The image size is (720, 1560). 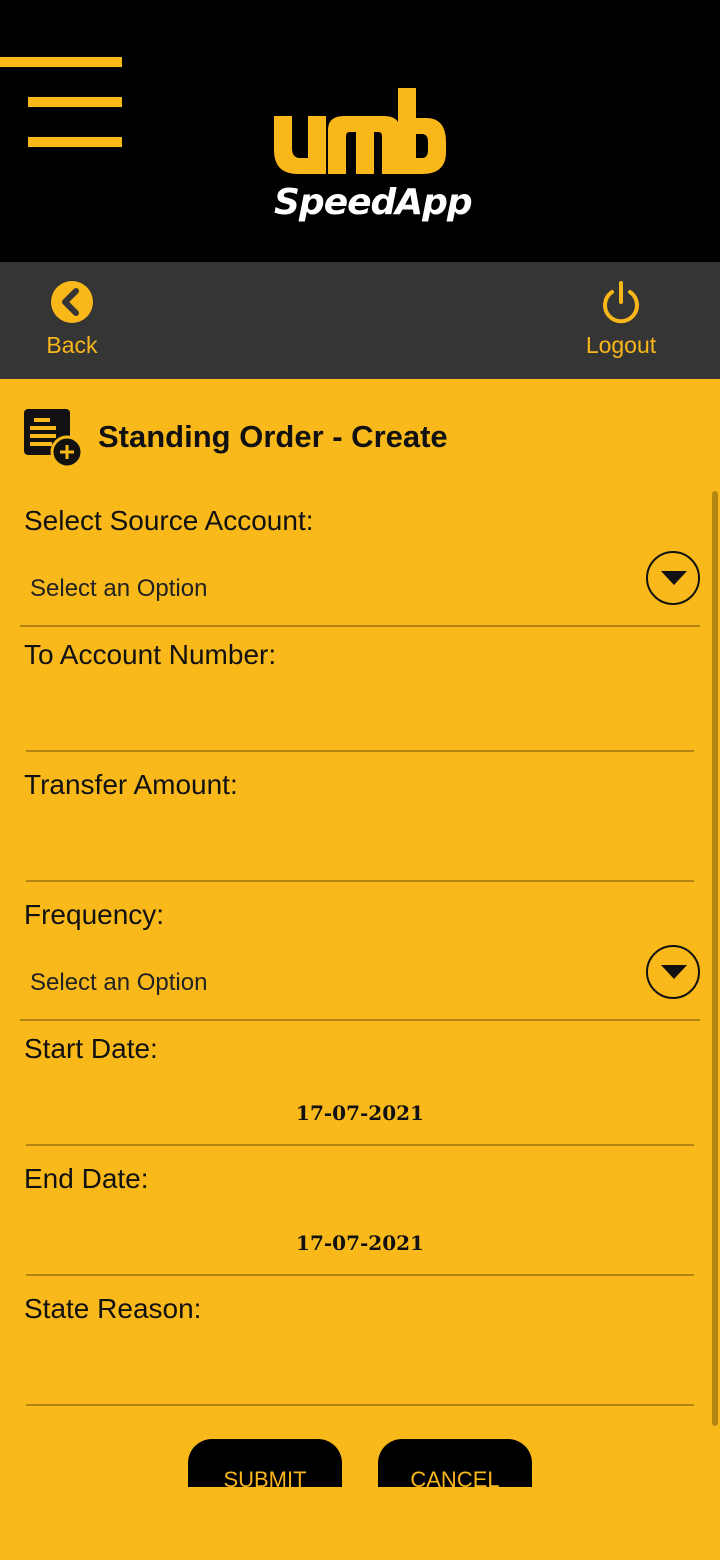 What do you see at coordinates (455, 1463) in the screenshot?
I see `cancel-button: CANCEL` at bounding box center [455, 1463].